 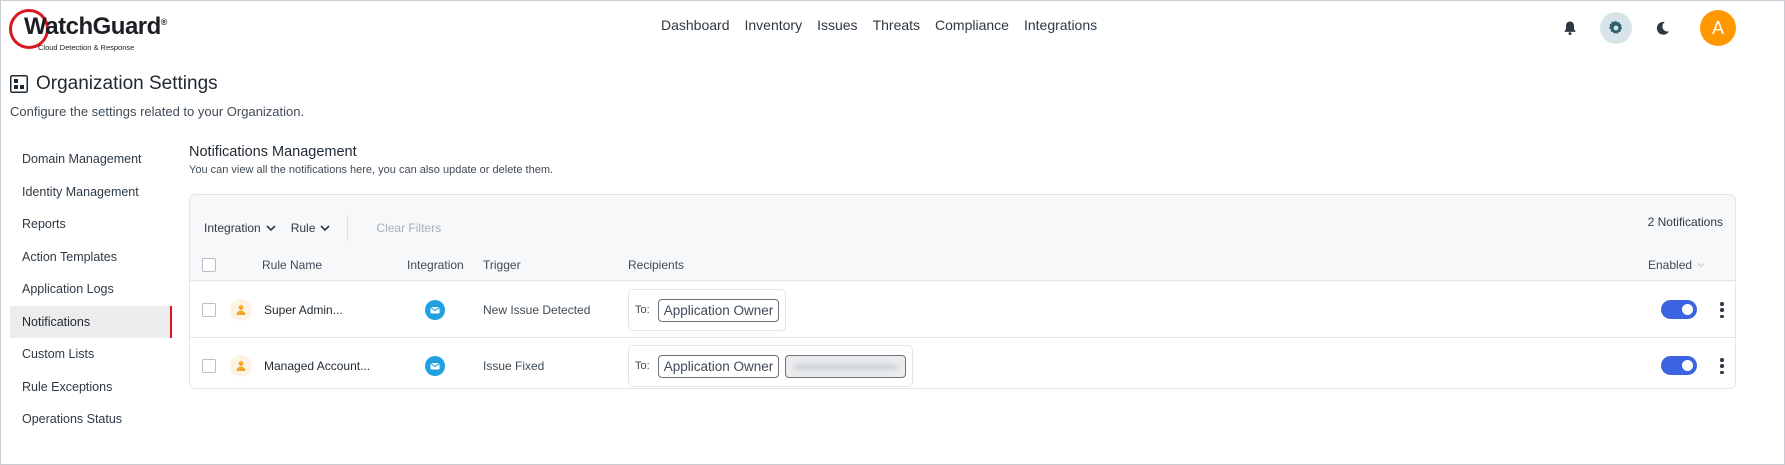 I want to click on notifications-count: 2 Notifications, so click(x=1685, y=222).